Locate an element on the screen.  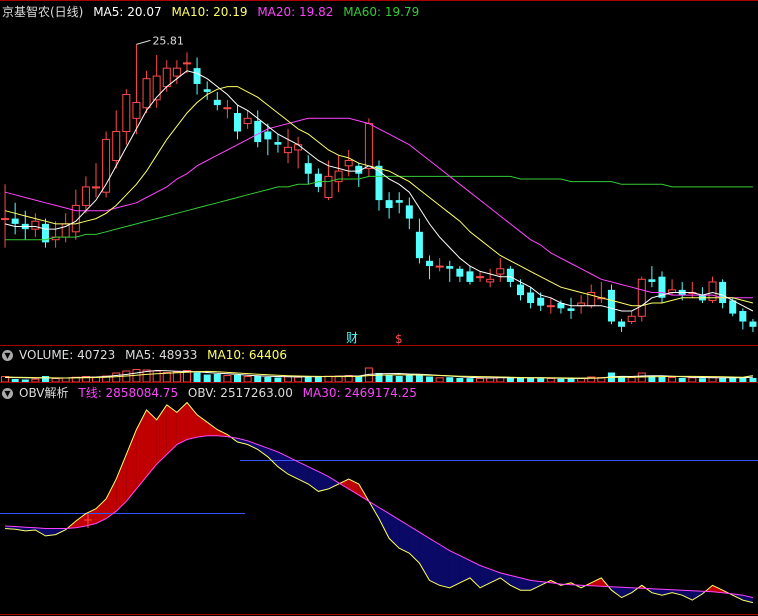
ma20-value: MA20: 19.82 is located at coordinates (295, 12).